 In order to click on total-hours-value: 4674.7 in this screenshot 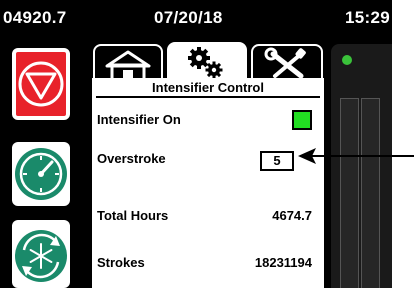, I will do `click(292, 215)`.